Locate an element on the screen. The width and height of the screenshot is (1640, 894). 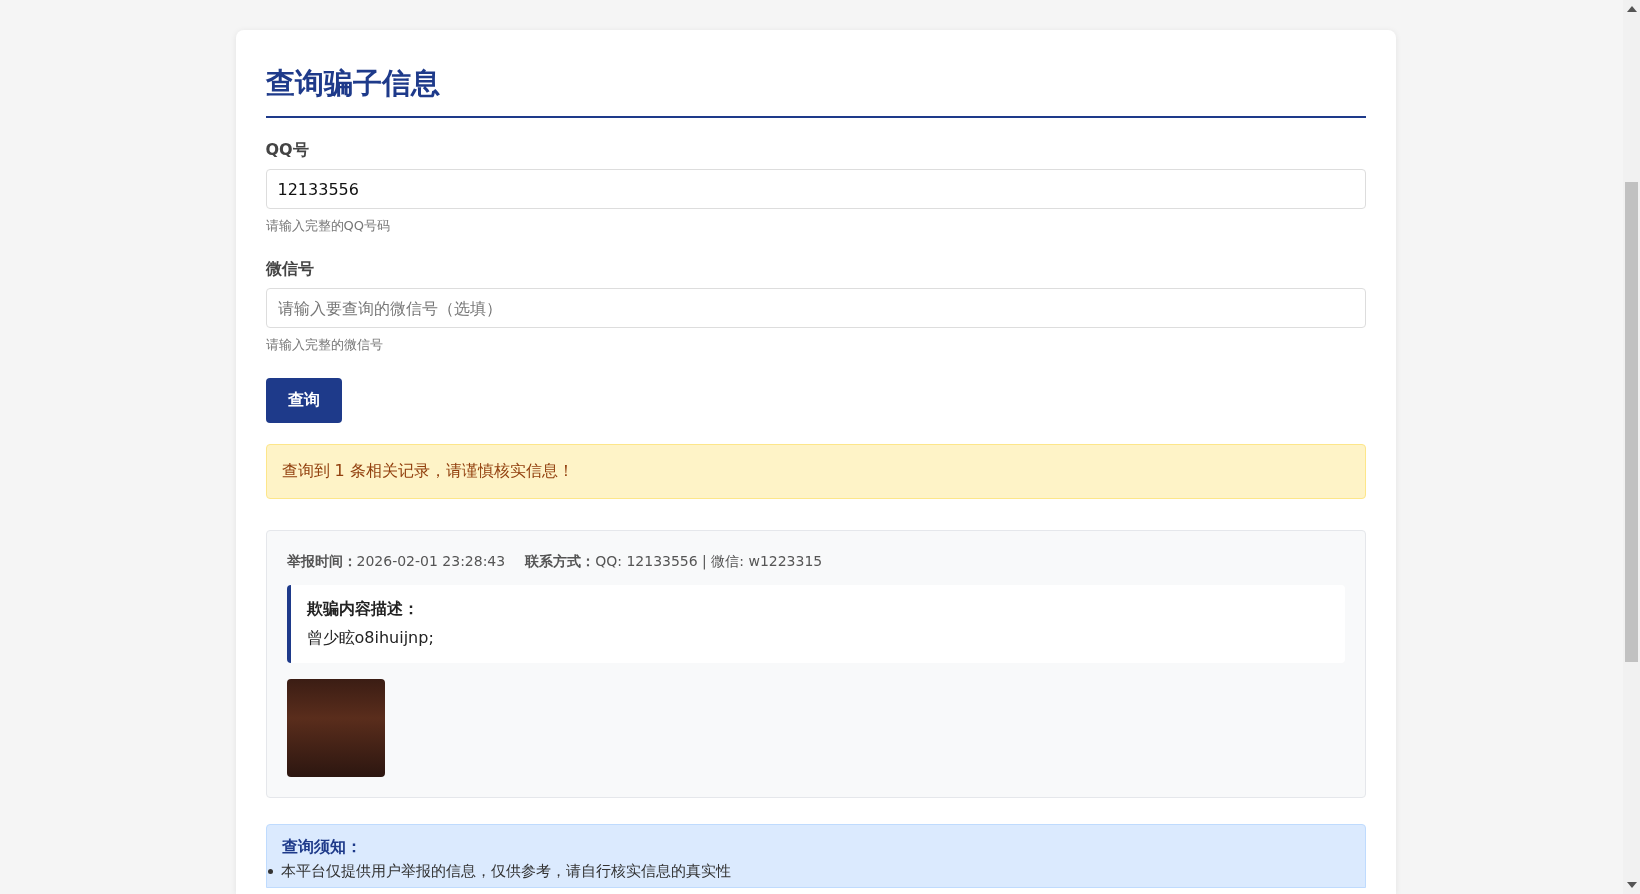
record-meta: 联系方式：QQ: 12133556 | 微信: w1223315 is located at coordinates (674, 562).